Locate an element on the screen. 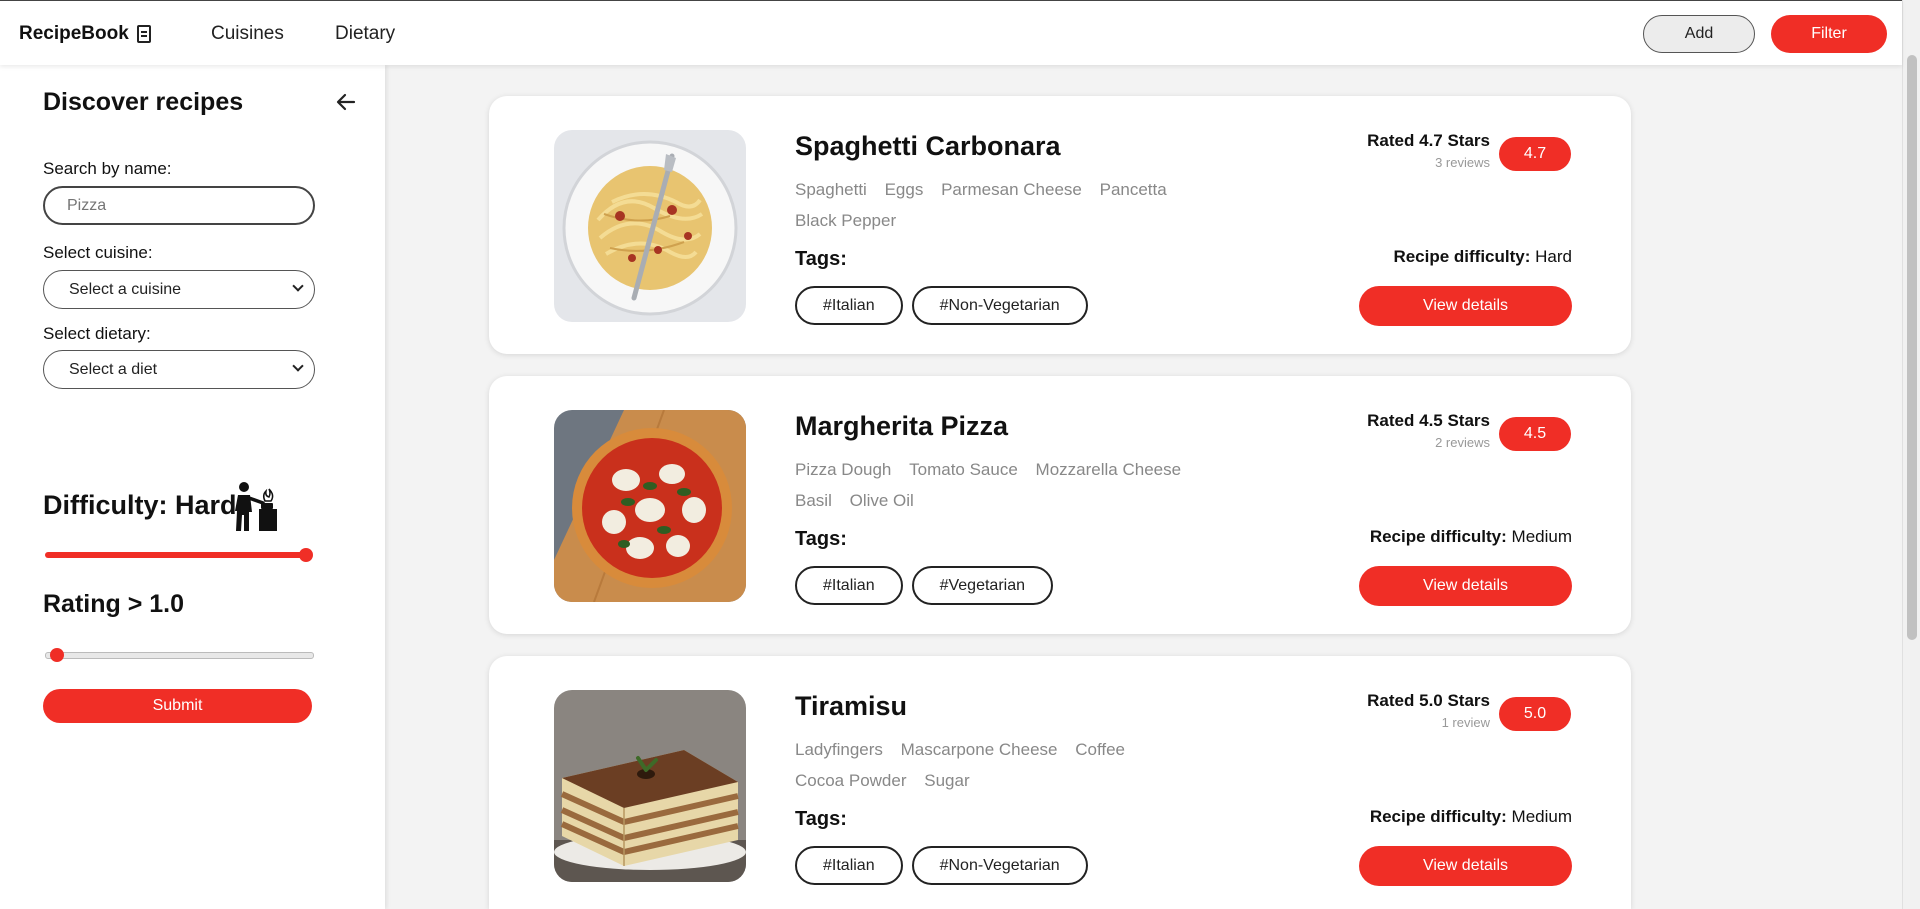  difficulty-slider-fill is located at coordinates (177, 555).